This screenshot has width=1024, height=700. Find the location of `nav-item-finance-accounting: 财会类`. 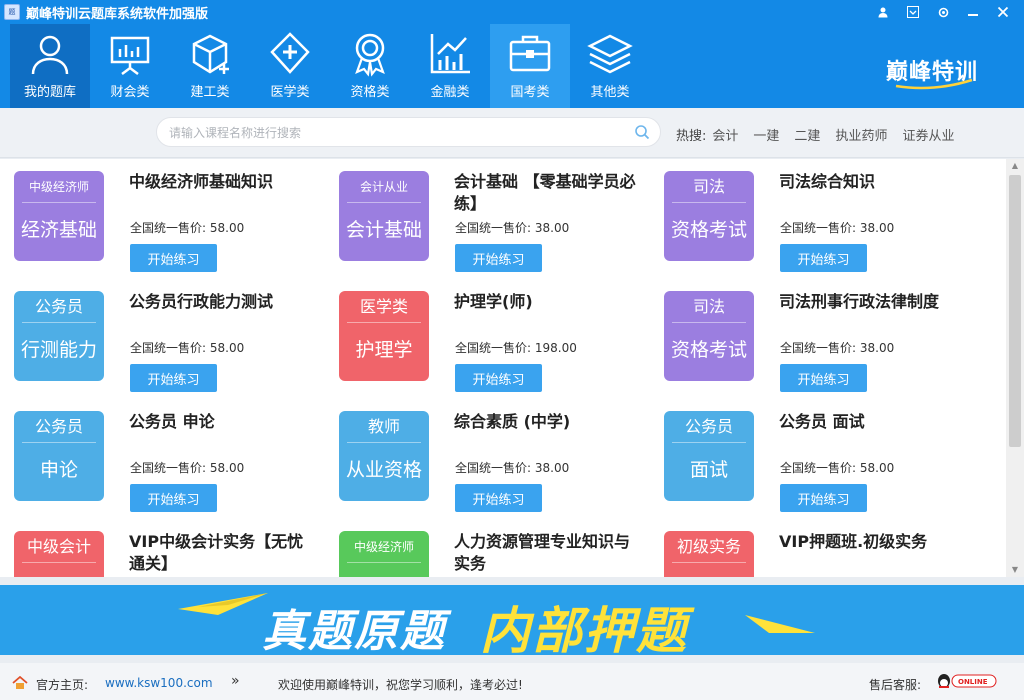

nav-item-finance-accounting: 财会类 is located at coordinates (130, 66).